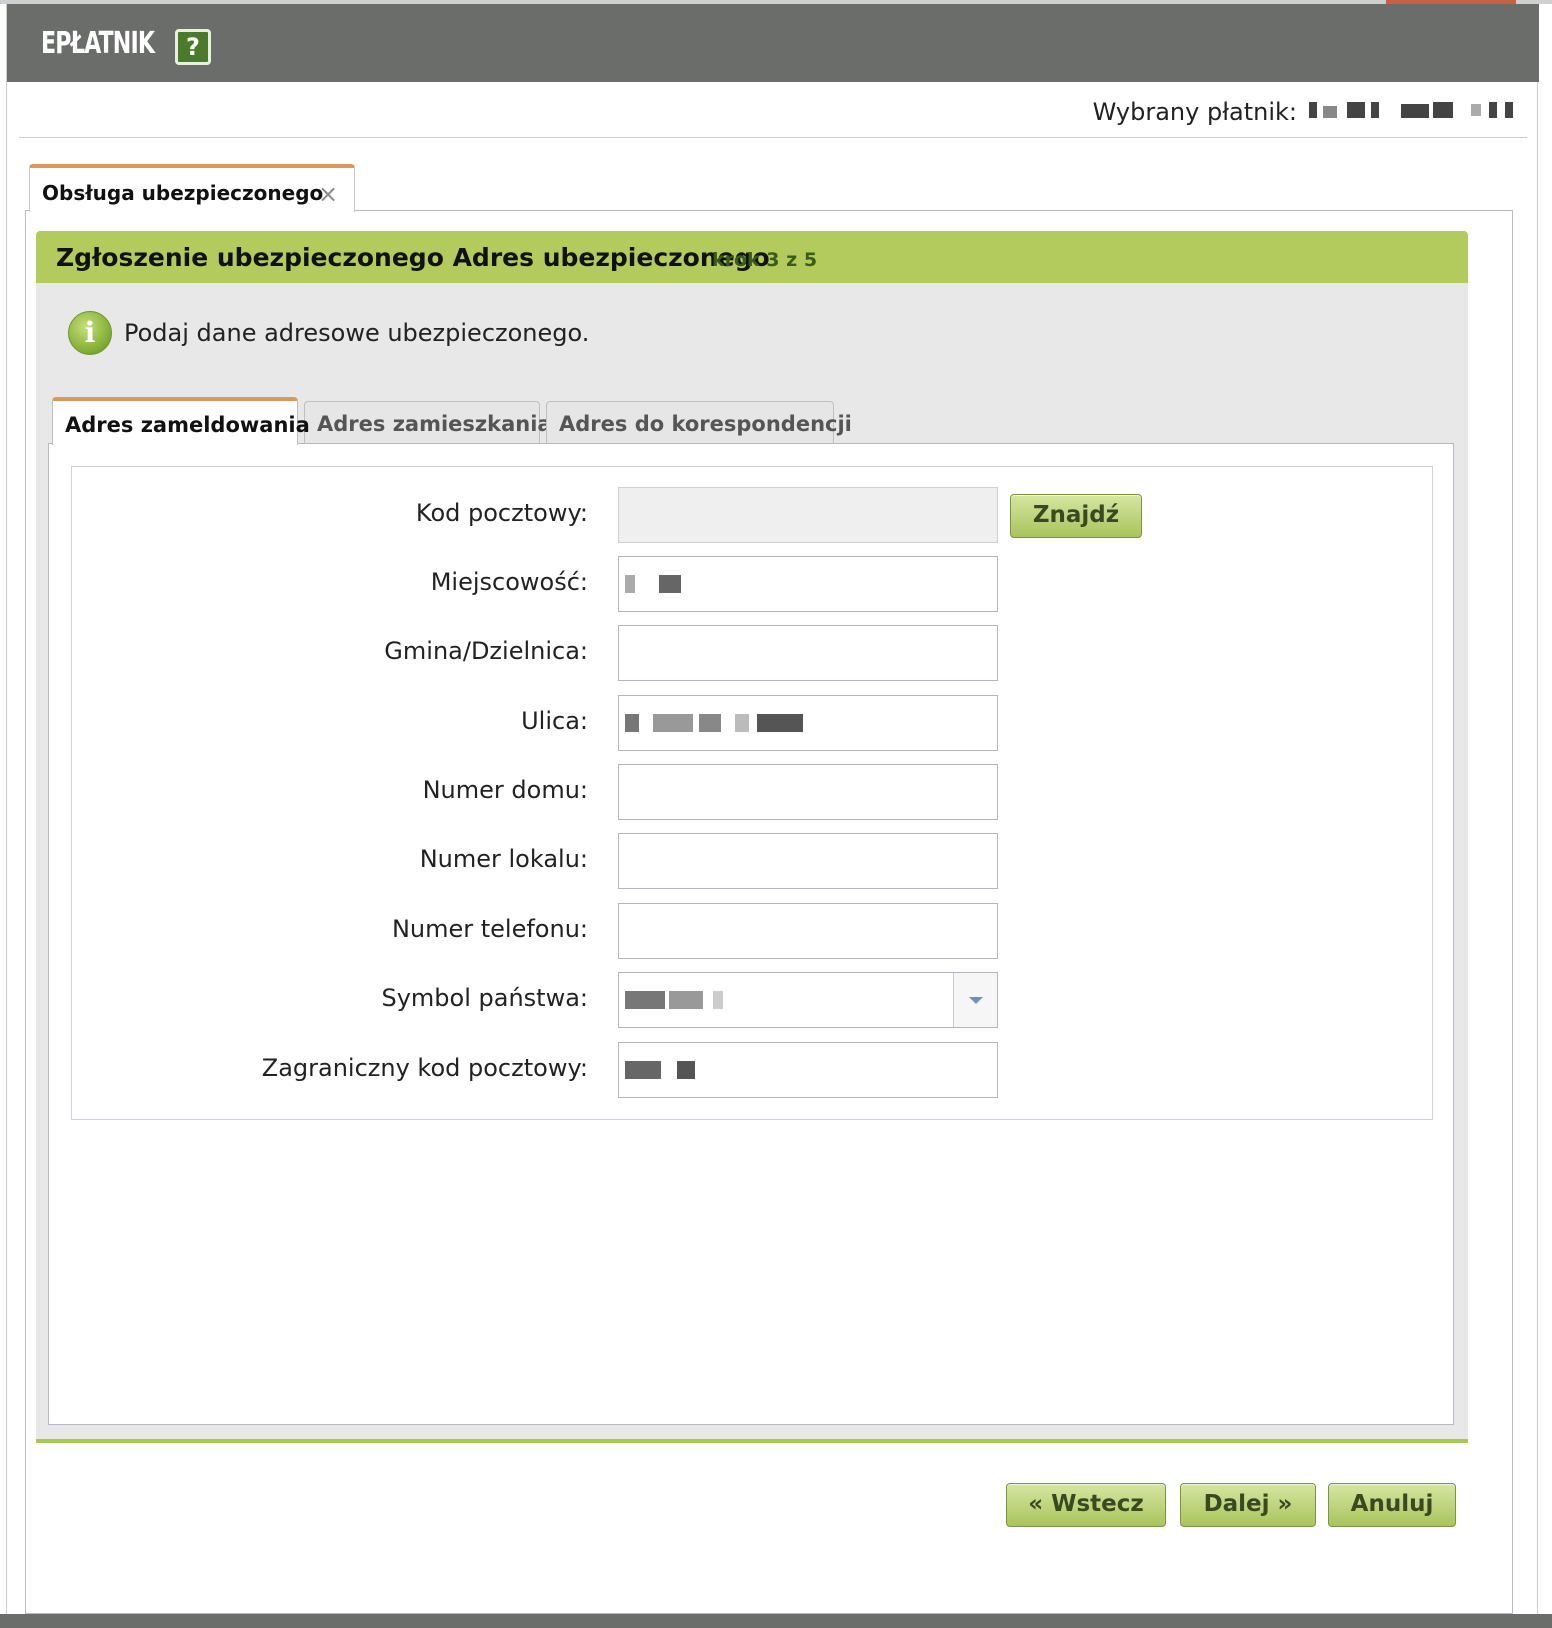 The width and height of the screenshot is (1552, 1628). Describe the element at coordinates (503, 859) in the screenshot. I see `apartment-number-label: Numer lokalu:` at that location.